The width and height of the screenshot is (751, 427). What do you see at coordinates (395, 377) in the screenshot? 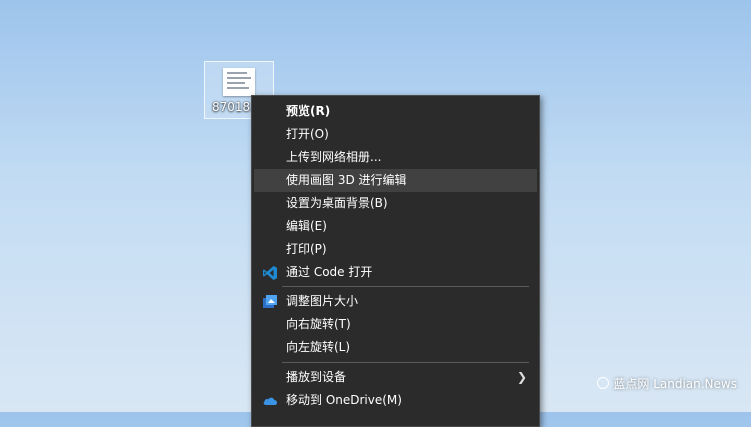
I see `menu-item-cast-to-device: 播放到设备 ❯` at bounding box center [395, 377].